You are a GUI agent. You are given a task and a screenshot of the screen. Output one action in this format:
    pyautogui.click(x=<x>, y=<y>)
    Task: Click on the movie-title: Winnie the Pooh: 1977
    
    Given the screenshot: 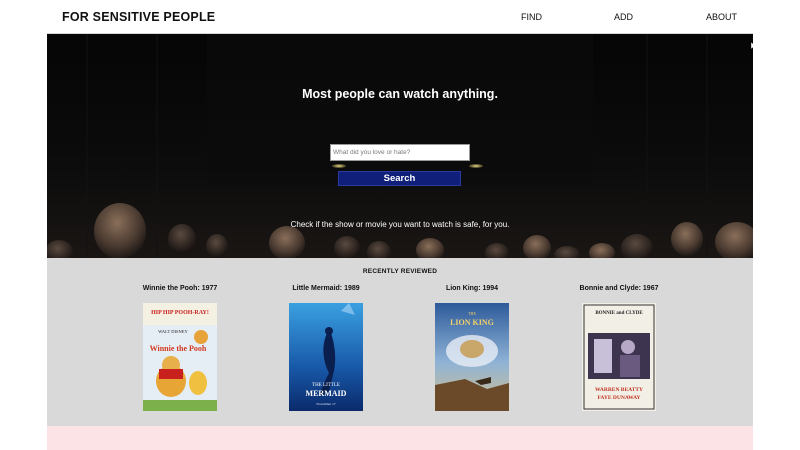 What is the action you would take?
    pyautogui.click(x=180, y=288)
    